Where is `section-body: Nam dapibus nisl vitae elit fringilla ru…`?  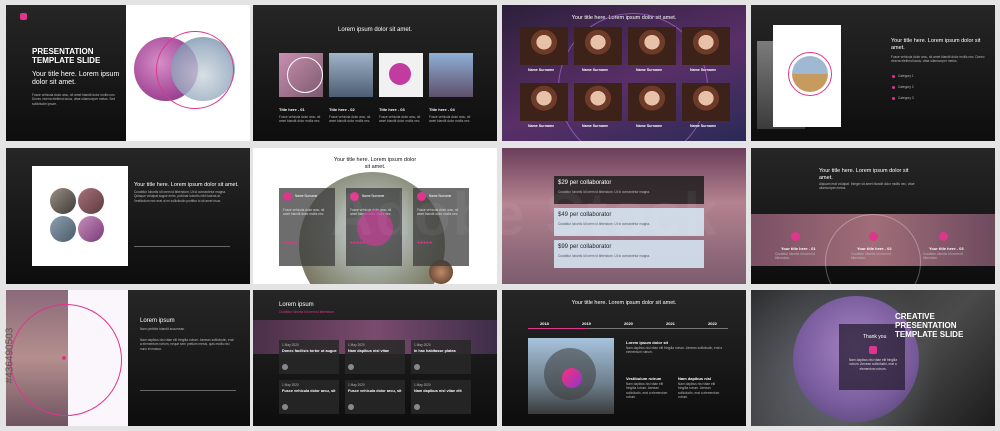 section-body: Nam dapibus nisl vitae elit fringilla ru… is located at coordinates (674, 350).